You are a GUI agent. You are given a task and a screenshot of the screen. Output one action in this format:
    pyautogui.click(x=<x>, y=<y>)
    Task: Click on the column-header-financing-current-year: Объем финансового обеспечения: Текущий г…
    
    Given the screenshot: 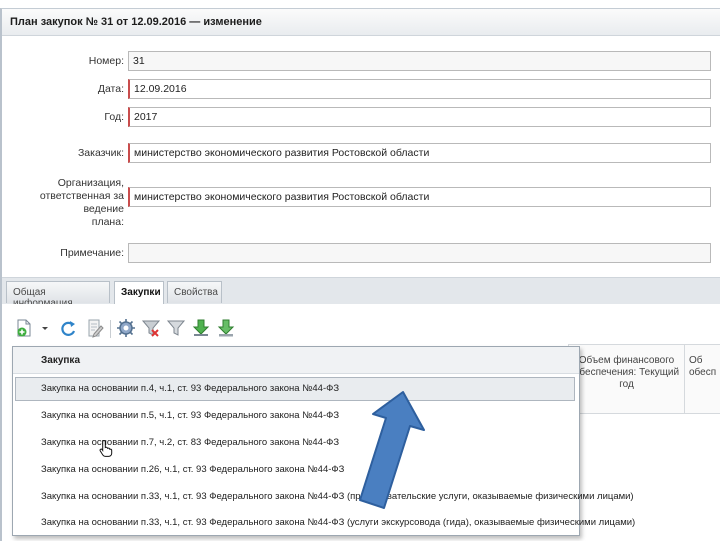 What is the action you would take?
    pyautogui.click(x=626, y=379)
    